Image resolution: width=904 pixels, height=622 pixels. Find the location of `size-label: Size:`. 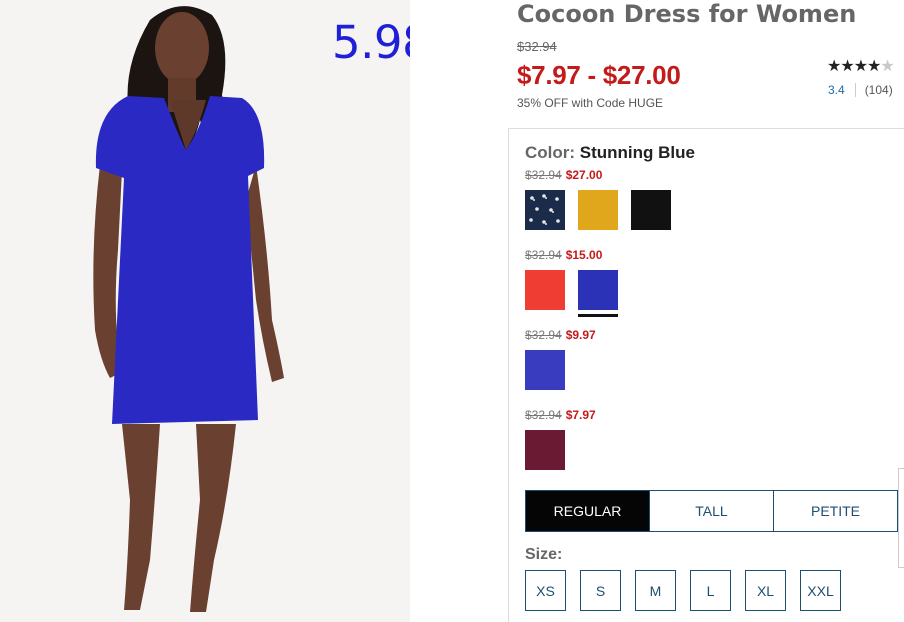

size-label: Size: is located at coordinates (544, 554).